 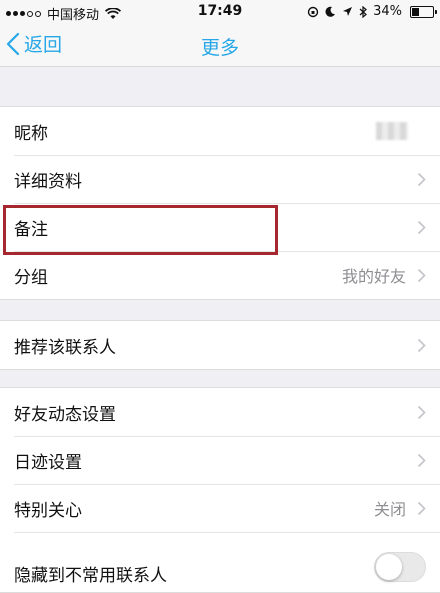 What do you see at coordinates (389, 509) in the screenshot?
I see `row-value: 关闭` at bounding box center [389, 509].